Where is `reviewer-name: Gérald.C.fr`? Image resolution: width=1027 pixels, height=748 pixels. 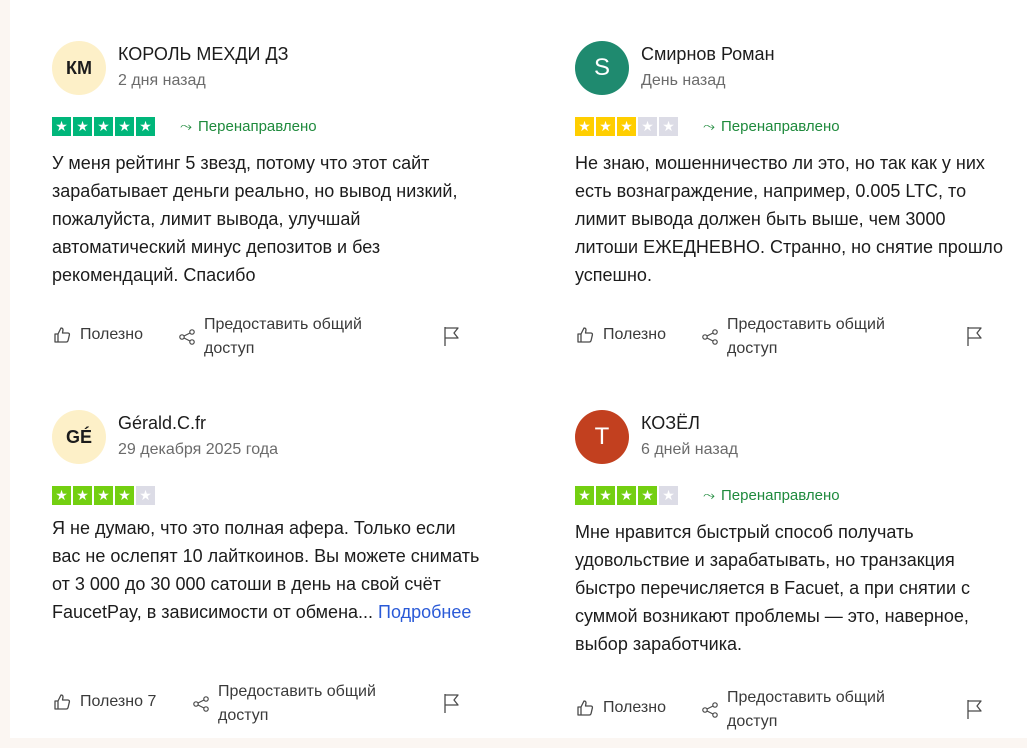 reviewer-name: Gérald.C.fr is located at coordinates (162, 423).